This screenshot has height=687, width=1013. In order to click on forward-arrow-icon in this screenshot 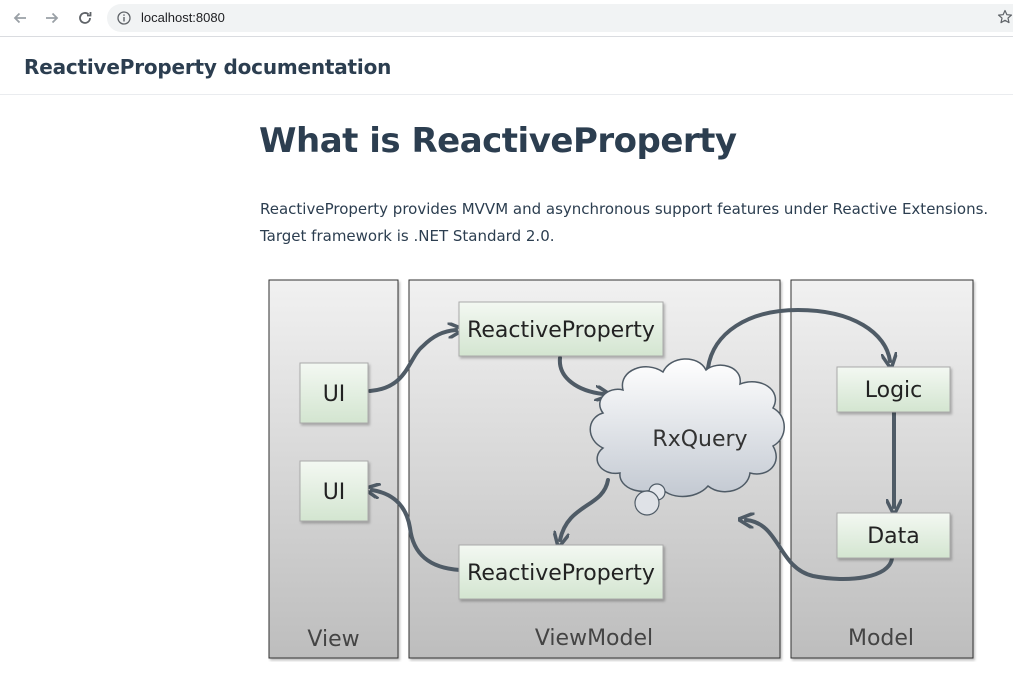, I will do `click(52, 18)`.